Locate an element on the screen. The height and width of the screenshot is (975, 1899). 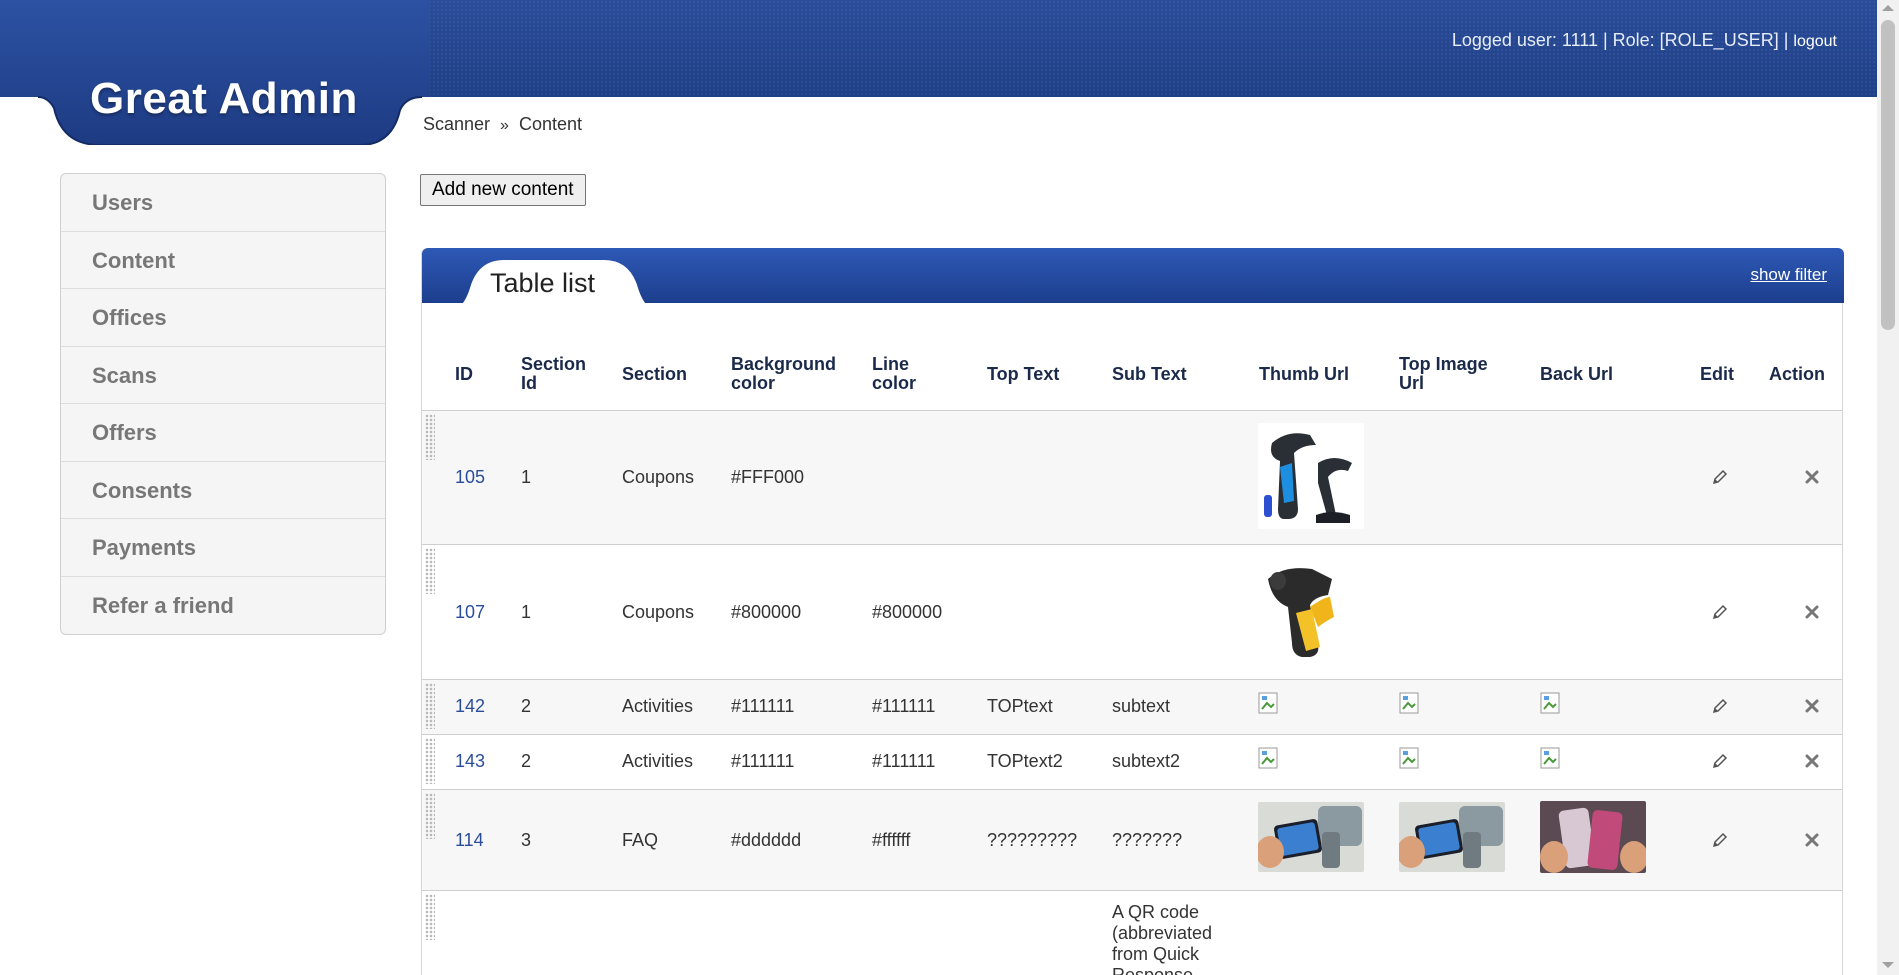
col-header-id: ID is located at coordinates (464, 374).